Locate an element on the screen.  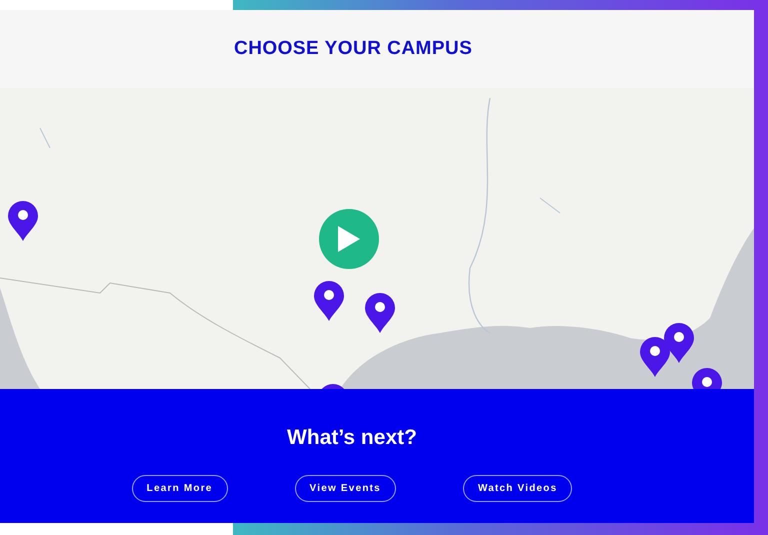
outline-button: View Events is located at coordinates (345, 488).